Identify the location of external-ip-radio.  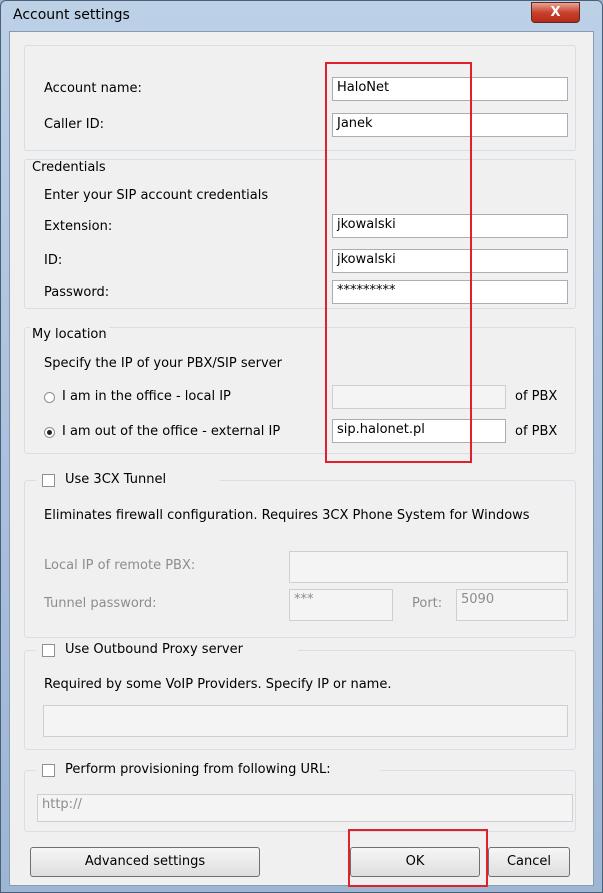
(49, 432).